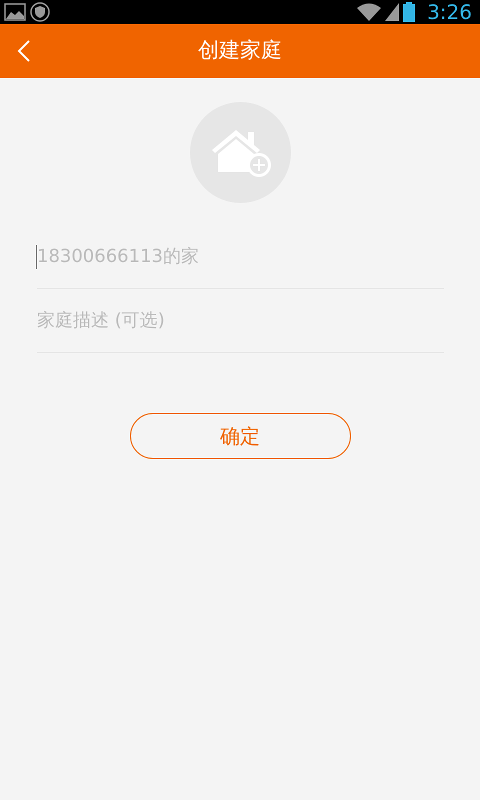 The width and height of the screenshot is (480, 800). What do you see at coordinates (449, 13) in the screenshot?
I see `clock: 3:26` at bounding box center [449, 13].